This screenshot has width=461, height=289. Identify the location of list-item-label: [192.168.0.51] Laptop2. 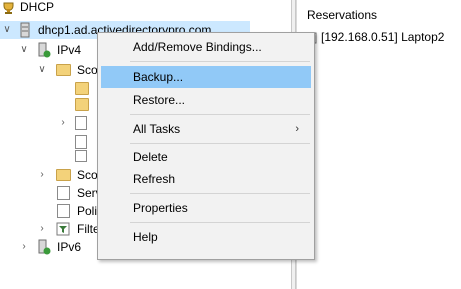
(383, 37).